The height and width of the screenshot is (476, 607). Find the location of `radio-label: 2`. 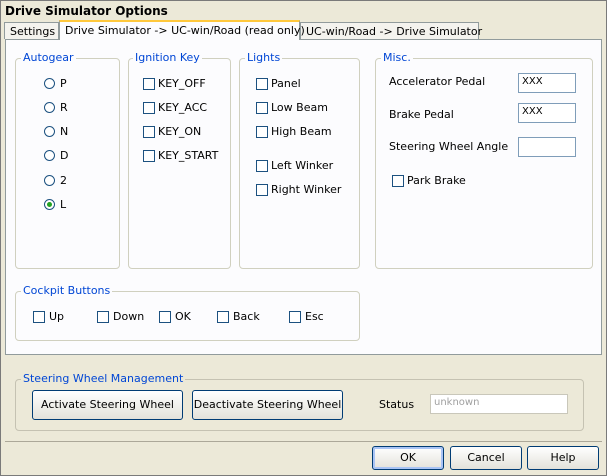

radio-label: 2 is located at coordinates (63, 180).